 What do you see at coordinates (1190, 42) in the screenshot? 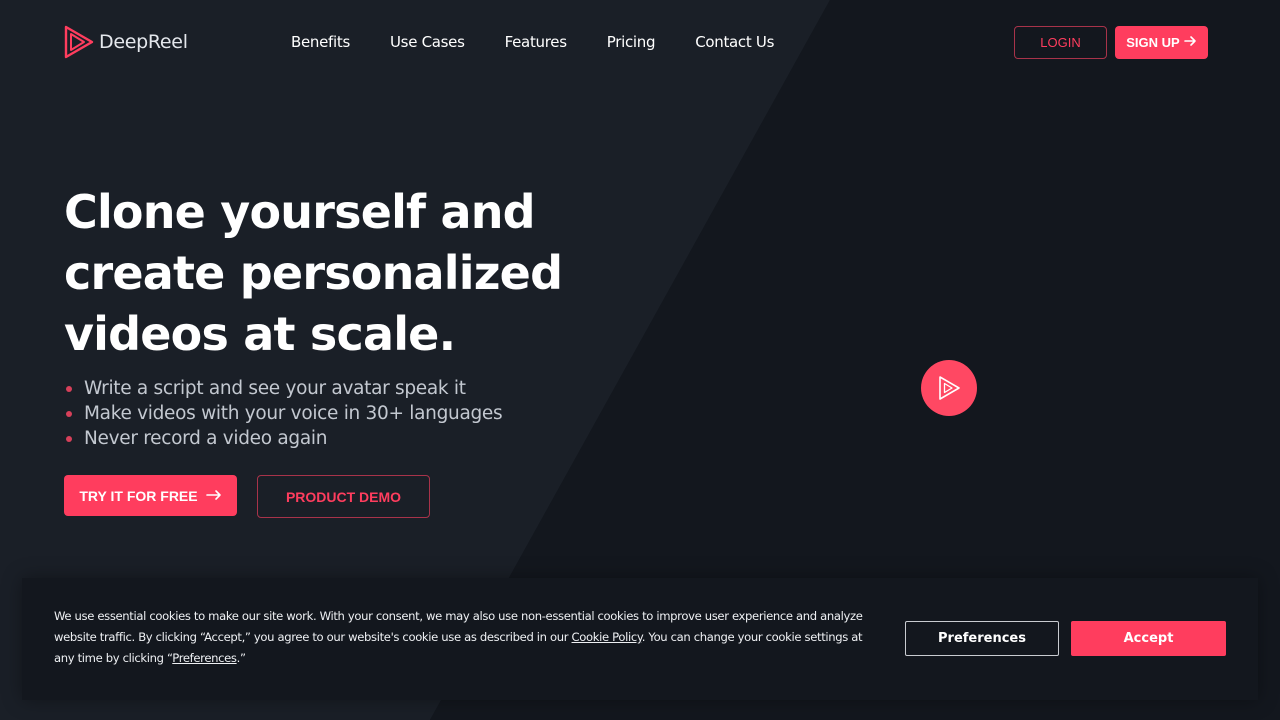
I see `arrow-right-icon` at bounding box center [1190, 42].